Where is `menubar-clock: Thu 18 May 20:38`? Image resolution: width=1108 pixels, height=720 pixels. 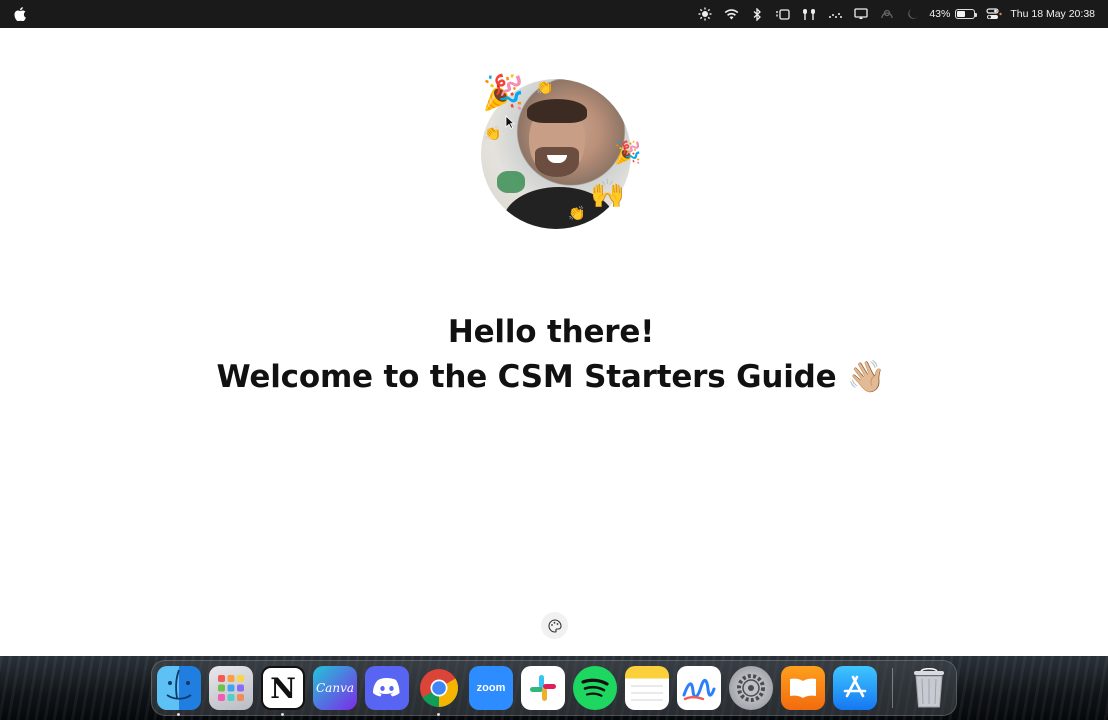 menubar-clock: Thu 18 May 20:38 is located at coordinates (1052, 14).